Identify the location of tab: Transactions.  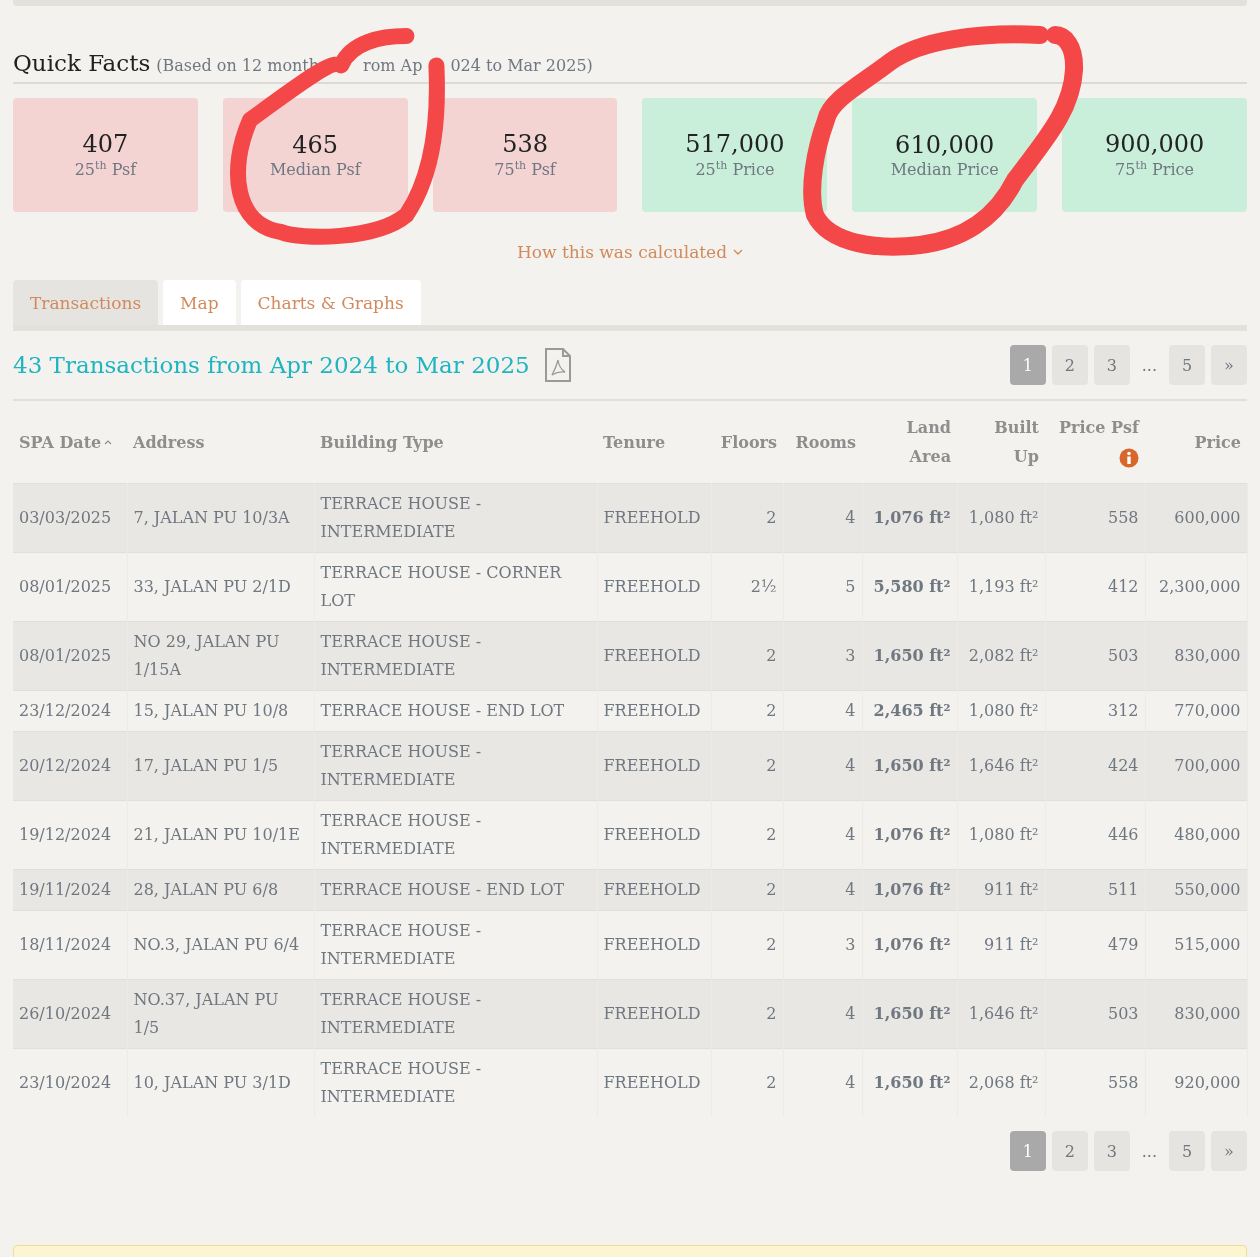
(86, 302).